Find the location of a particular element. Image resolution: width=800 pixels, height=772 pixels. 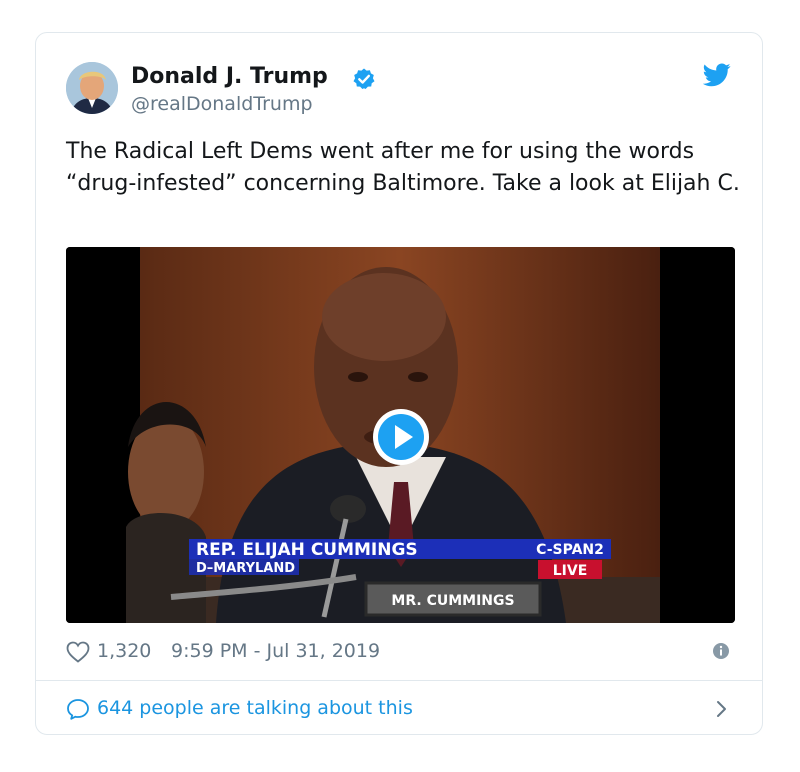

avatar is located at coordinates (92, 88).